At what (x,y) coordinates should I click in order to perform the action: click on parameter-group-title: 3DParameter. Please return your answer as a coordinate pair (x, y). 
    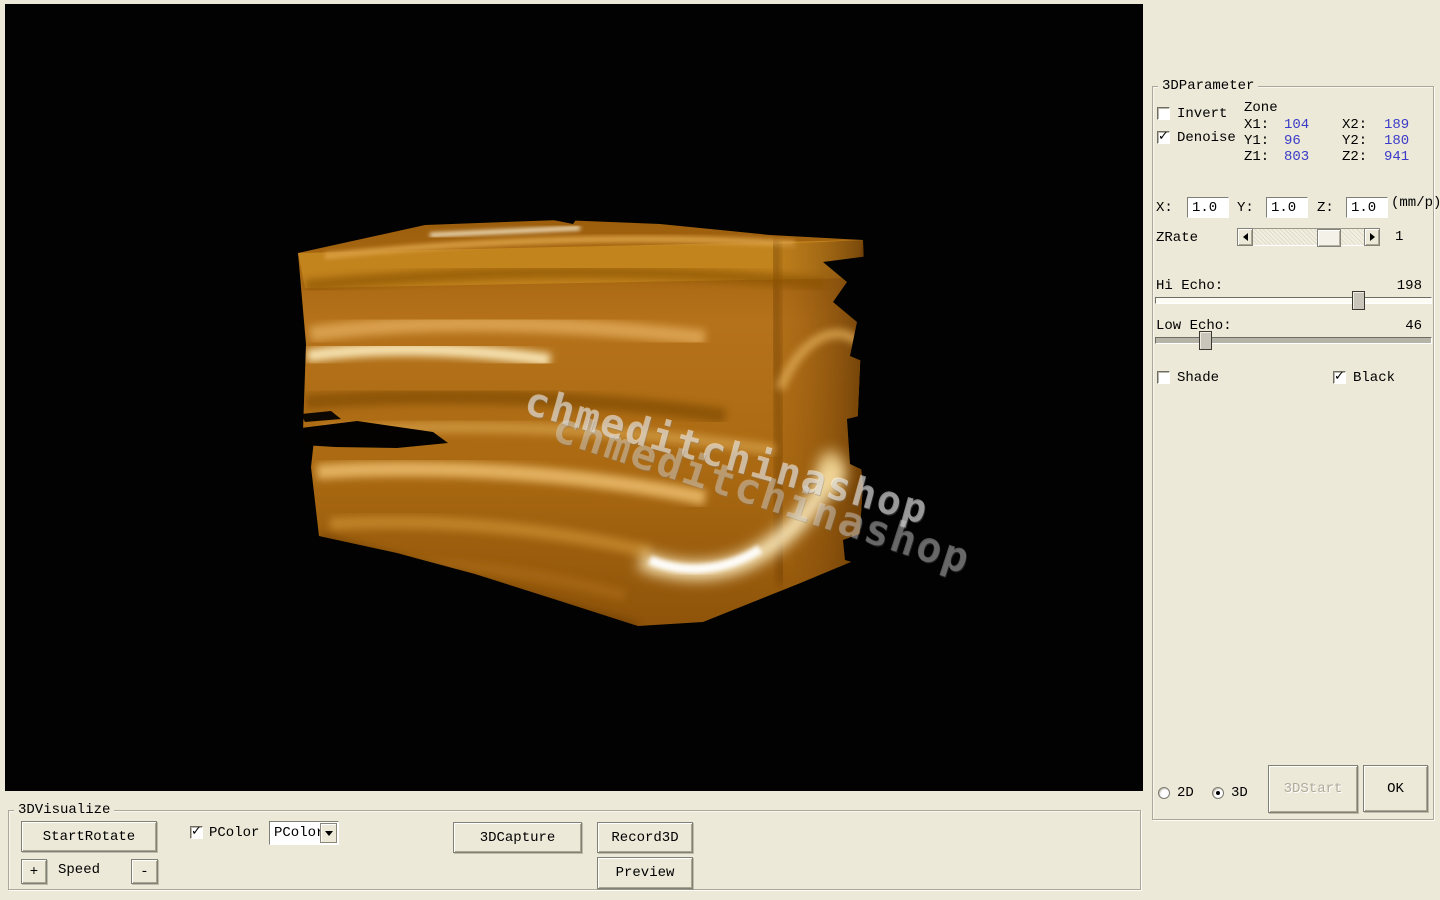
    Looking at the image, I should click on (1208, 86).